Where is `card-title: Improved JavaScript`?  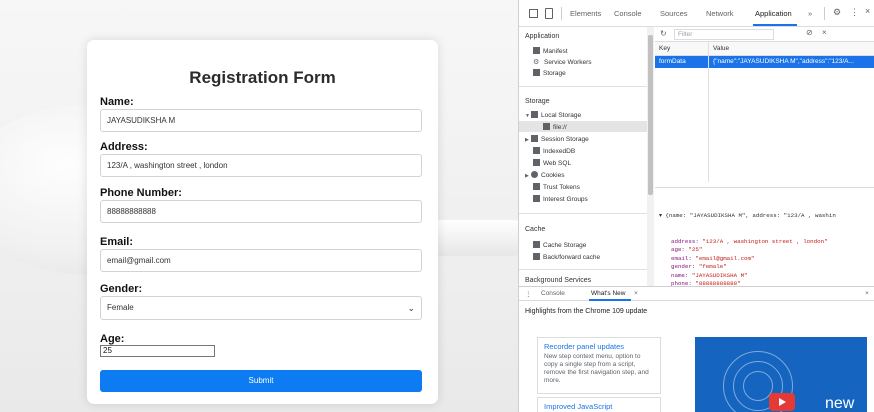
card-title: Improved JavaScript is located at coordinates (578, 406).